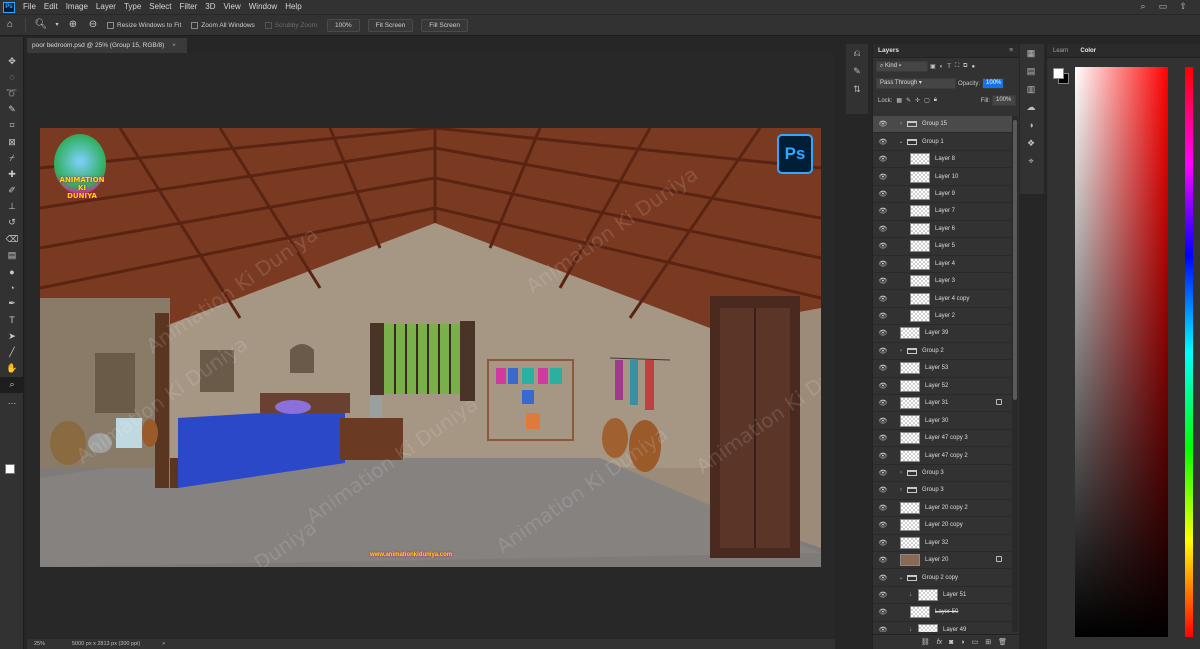 Image resolution: width=1200 pixels, height=649 pixels. Describe the element at coordinates (942, 509) in the screenshot. I see `layer-row: 👁︎ Layer 20 copy 2` at that location.